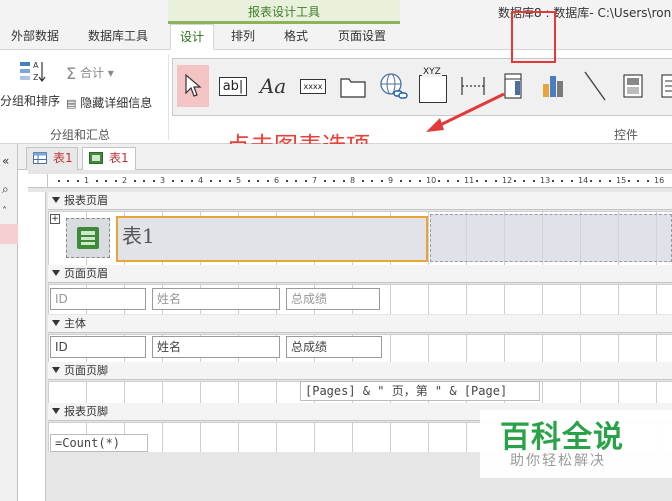 This screenshot has height=501, width=672. Describe the element at coordinates (315, 180) in the screenshot. I see `ruler-tick-label: 7` at that location.